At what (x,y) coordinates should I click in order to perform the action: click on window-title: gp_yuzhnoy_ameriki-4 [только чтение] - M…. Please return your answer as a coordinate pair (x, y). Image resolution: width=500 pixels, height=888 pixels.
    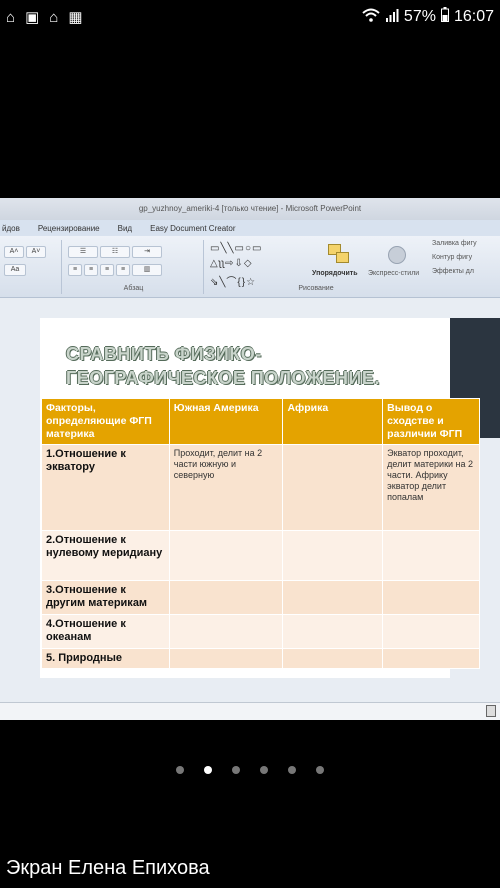
    Looking at the image, I should click on (250, 209).